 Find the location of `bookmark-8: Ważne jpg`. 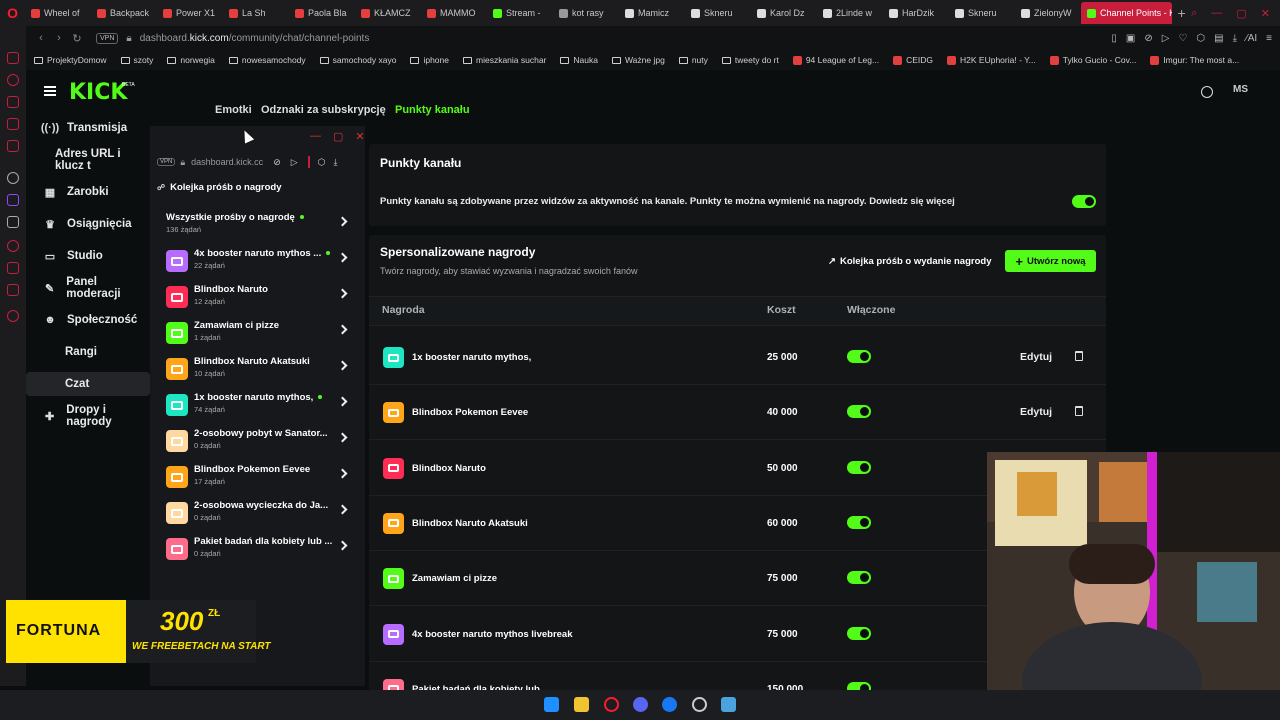

bookmark-8: Ważne jpg is located at coordinates (638, 60).